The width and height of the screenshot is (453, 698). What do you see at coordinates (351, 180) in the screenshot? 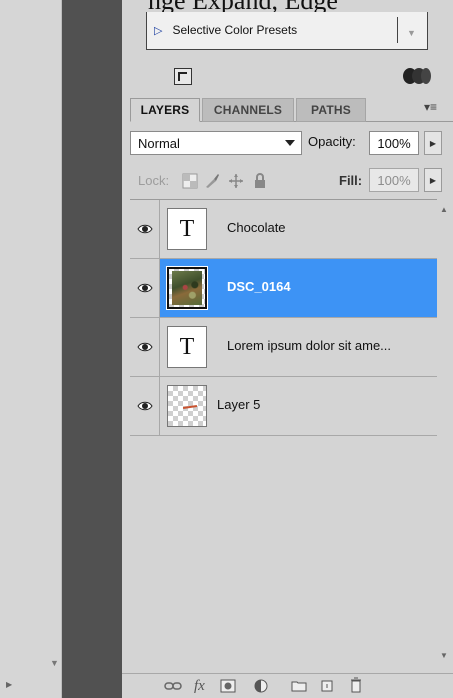
I see `fill-label: Fill:` at bounding box center [351, 180].